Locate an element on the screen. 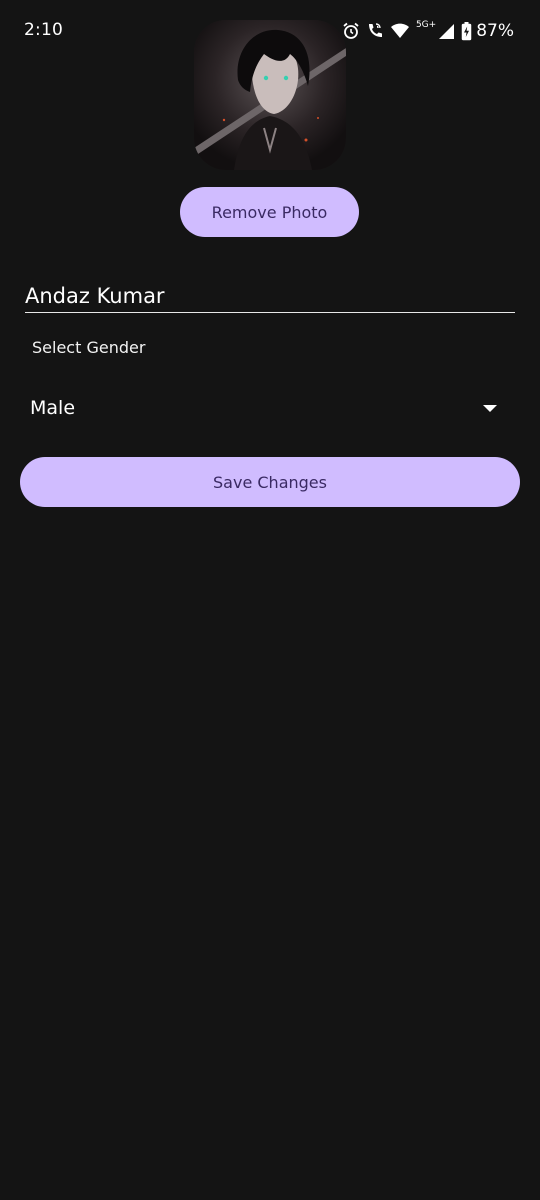  battery-charging-icon is located at coordinates (466, 31).